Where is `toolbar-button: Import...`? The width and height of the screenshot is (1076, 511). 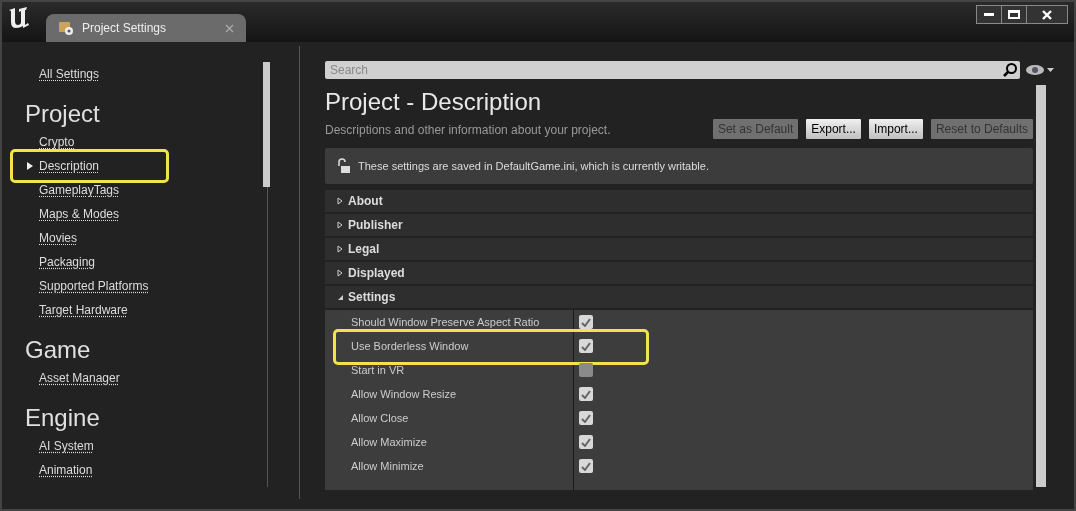 toolbar-button: Import... is located at coordinates (895, 129).